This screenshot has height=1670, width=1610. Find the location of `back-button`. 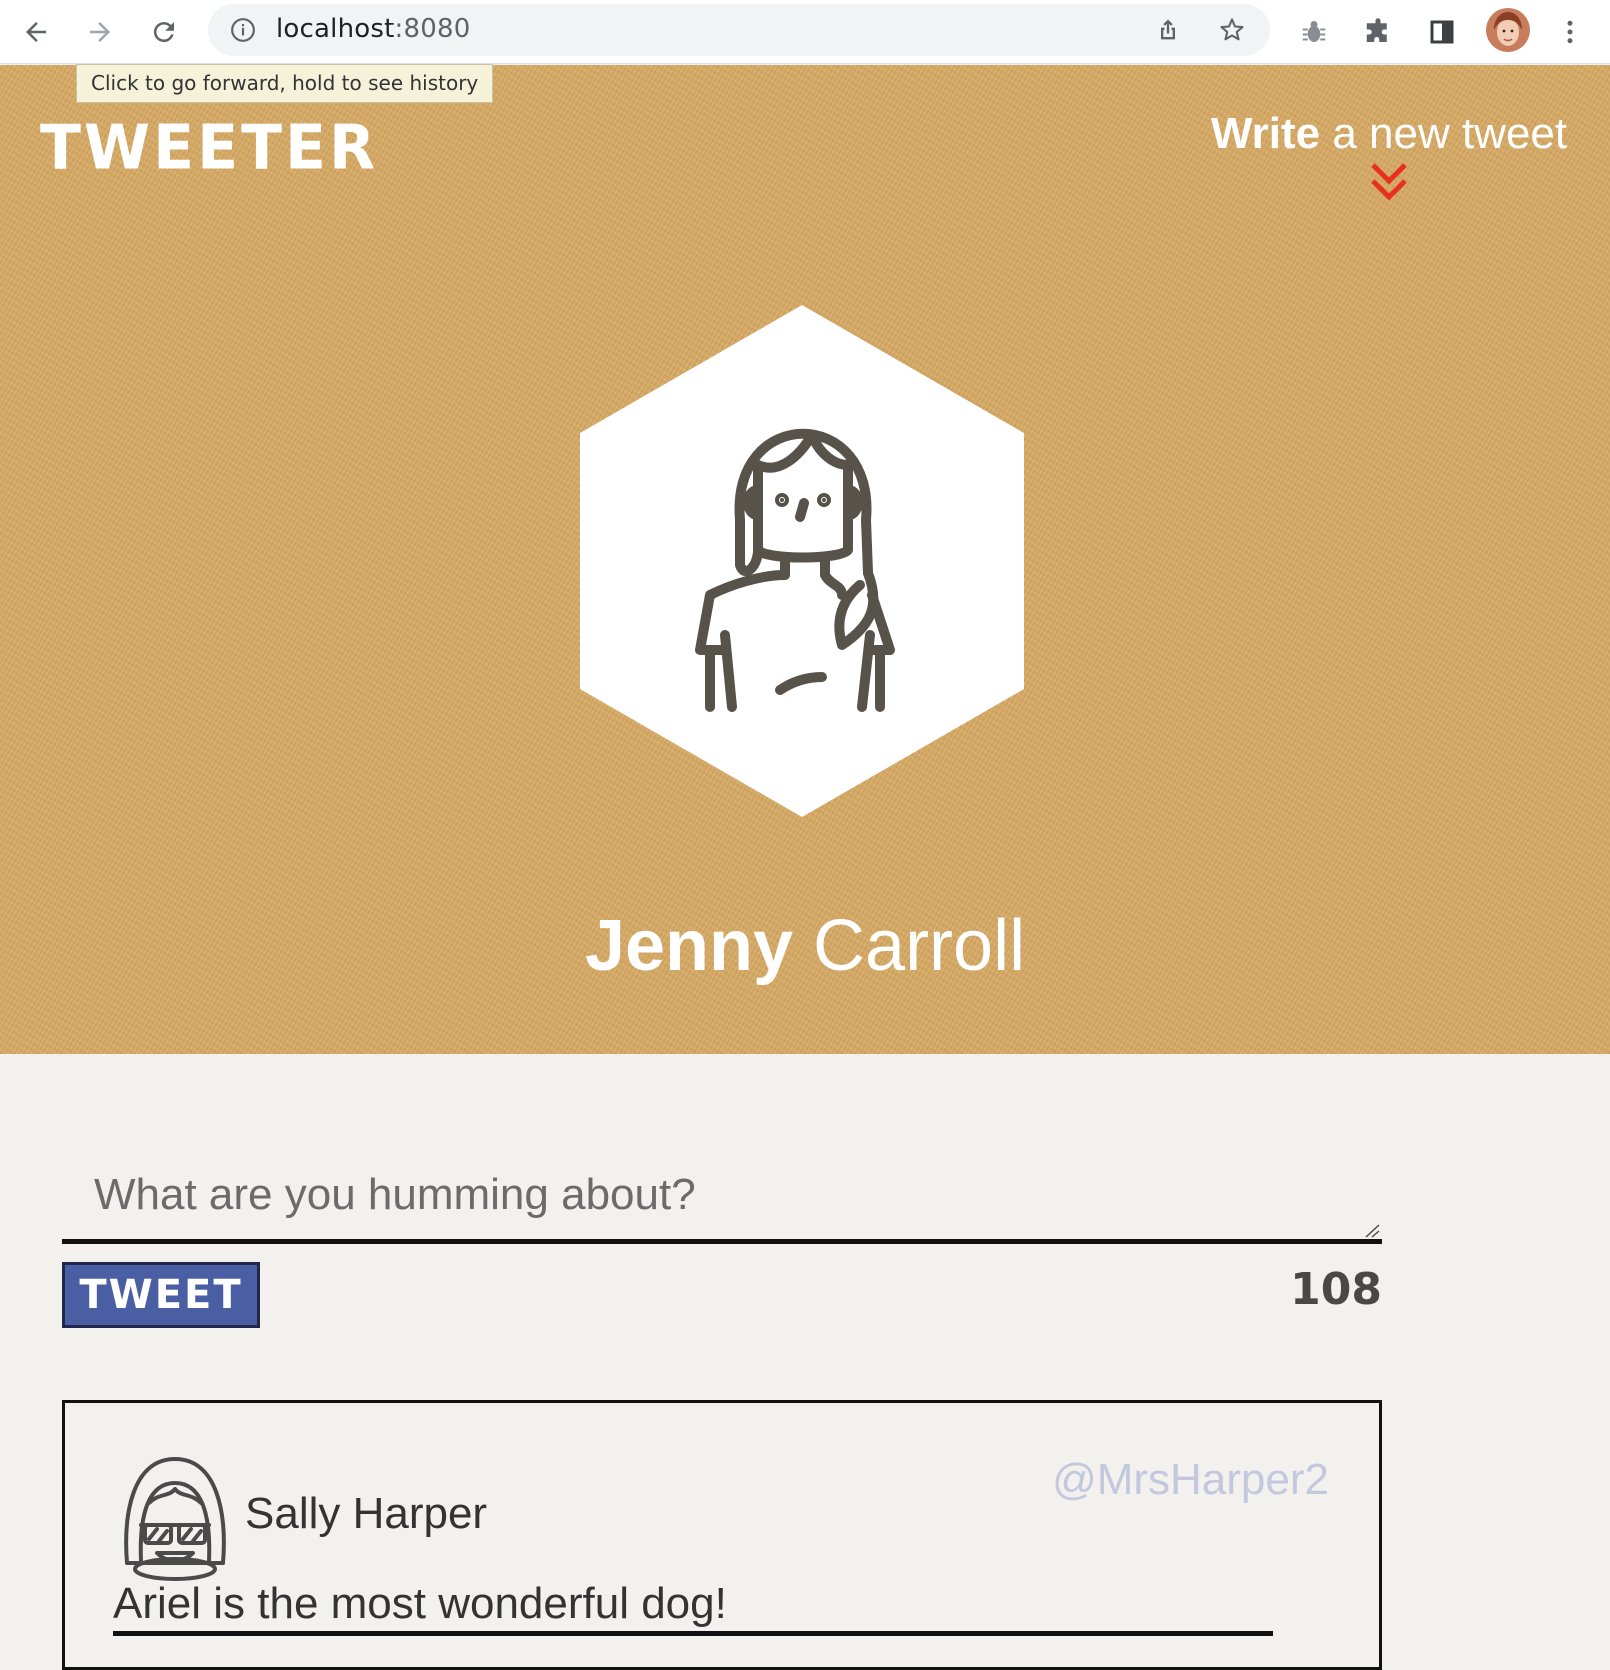

back-button is located at coordinates (36, 32).